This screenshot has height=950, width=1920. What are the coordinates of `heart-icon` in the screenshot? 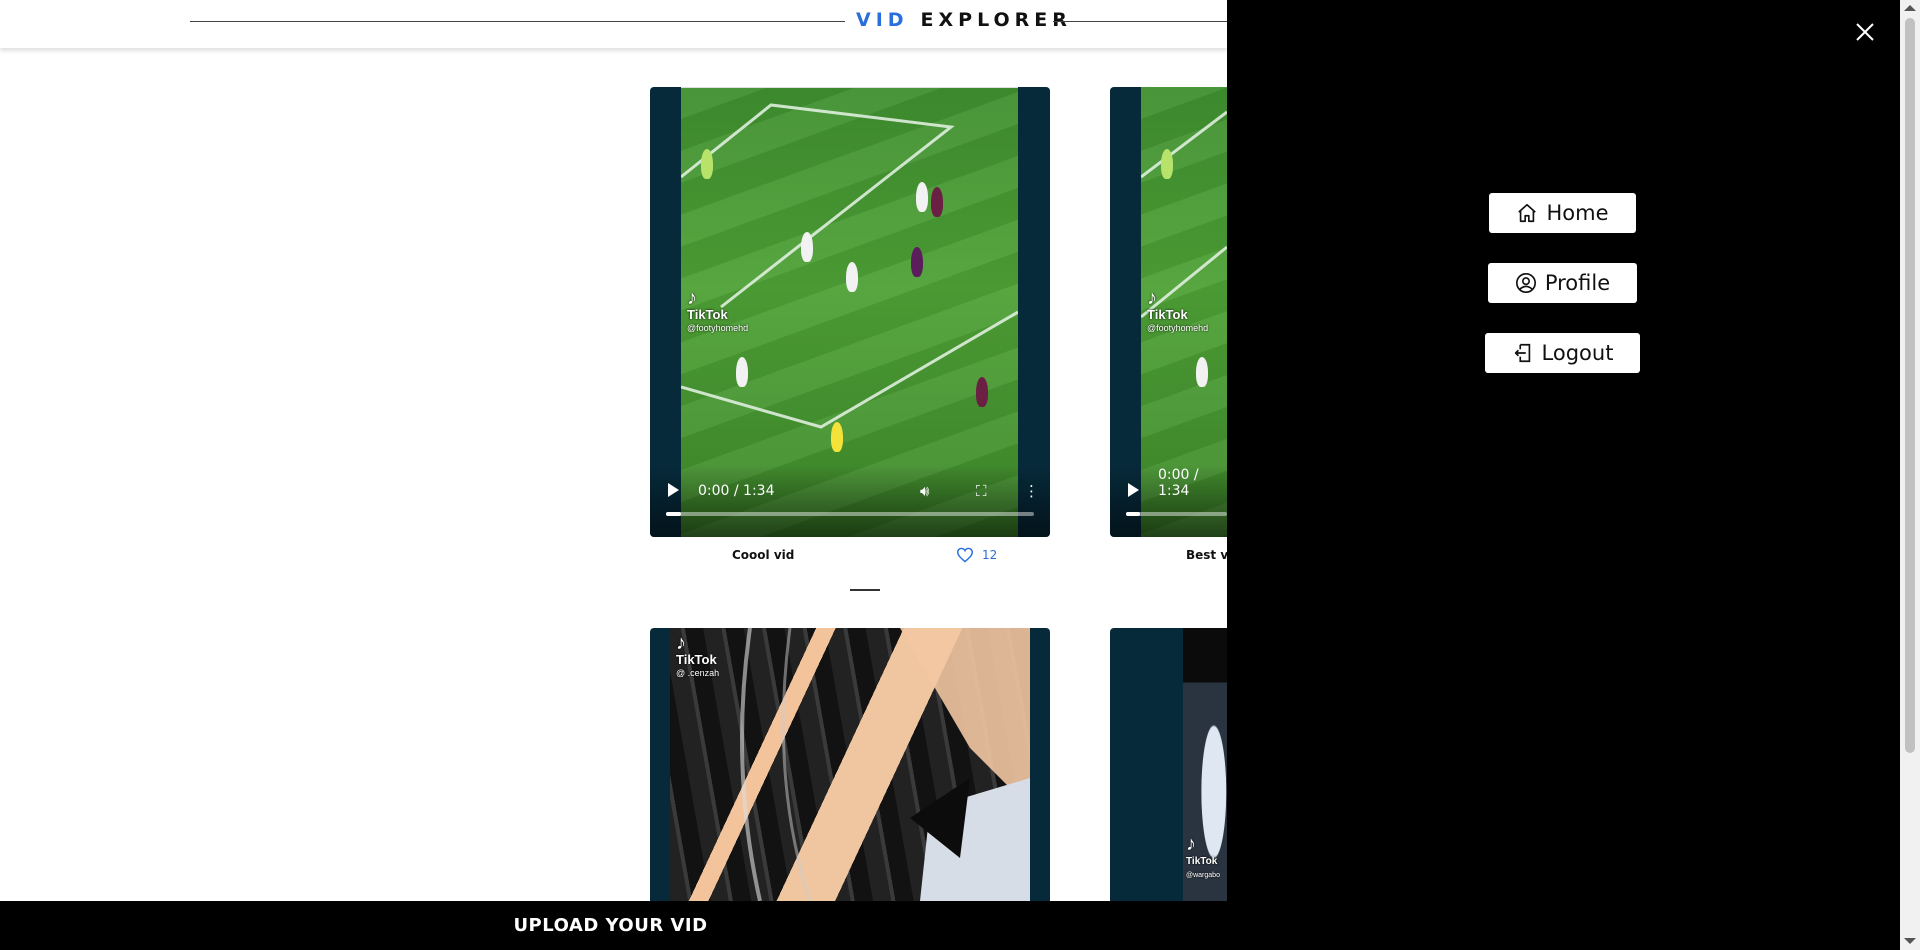 It's located at (965, 555).